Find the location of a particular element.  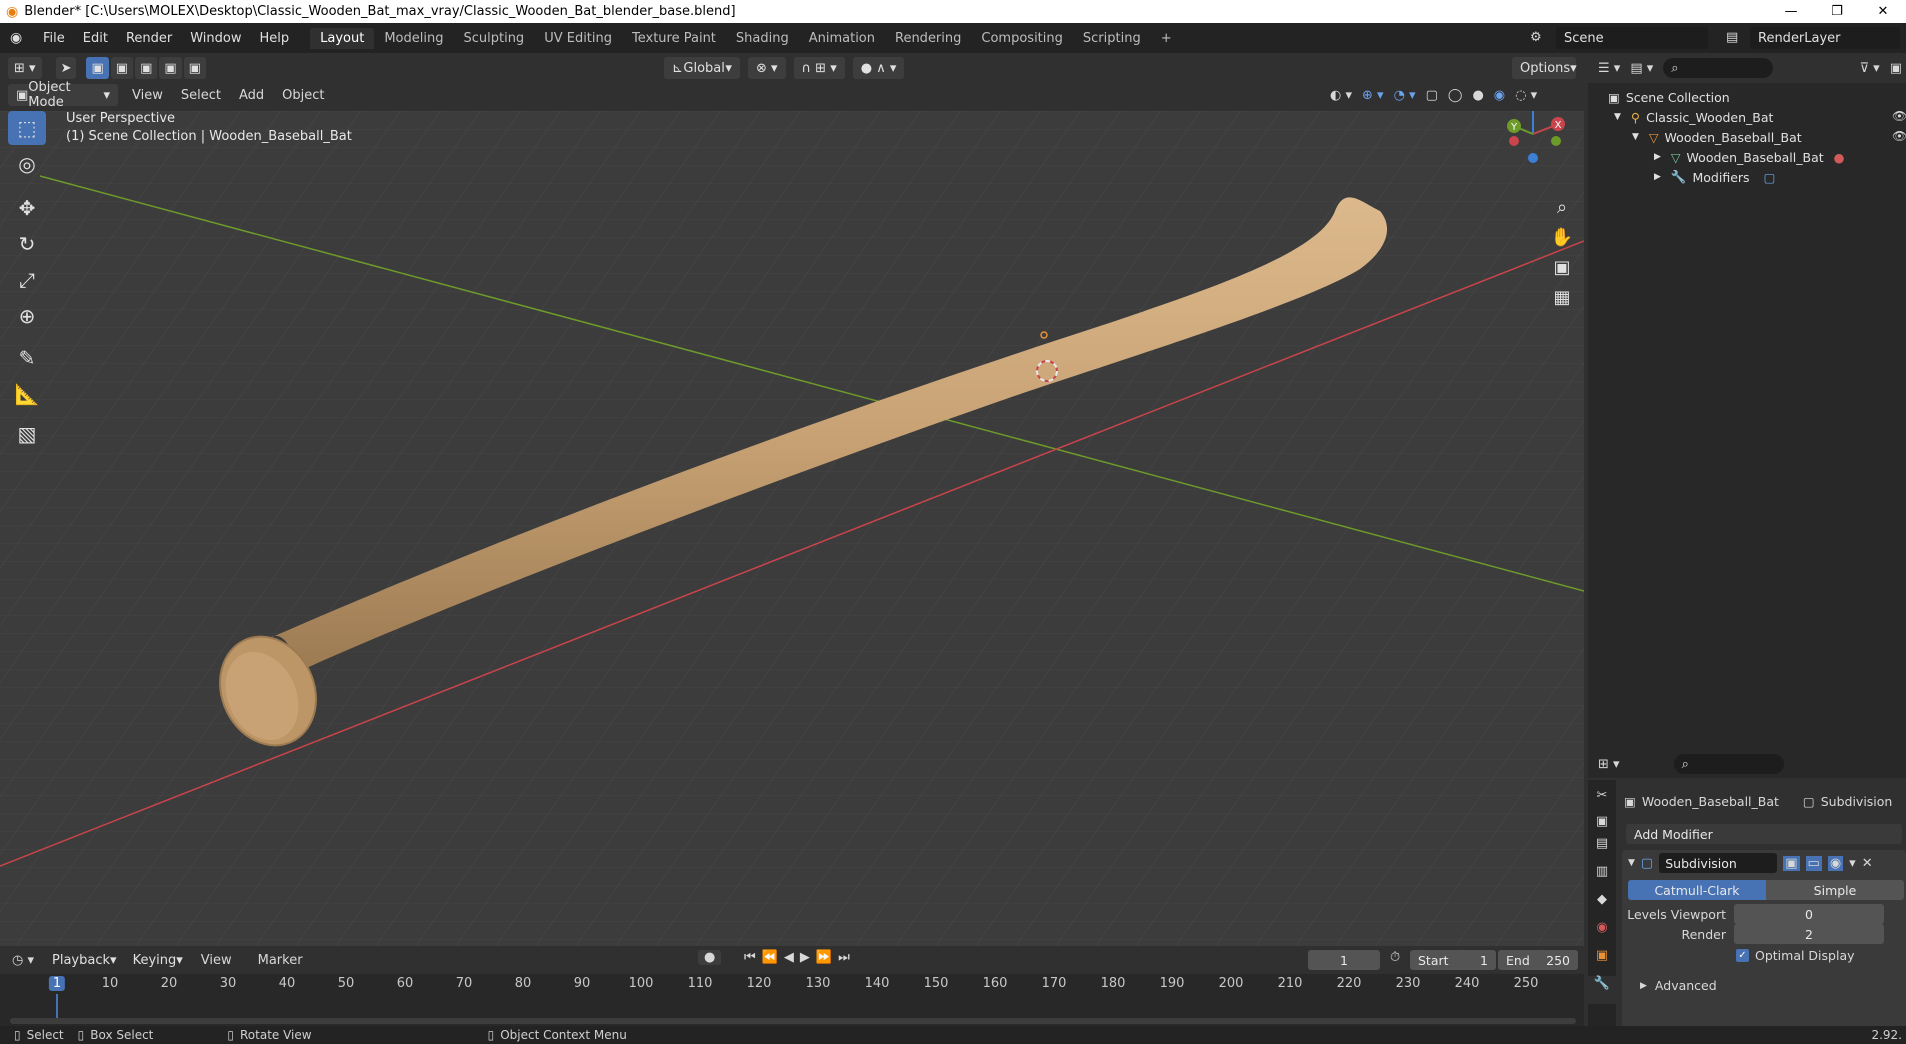

properties-search-input: ⌕ is located at coordinates (1728, 764).